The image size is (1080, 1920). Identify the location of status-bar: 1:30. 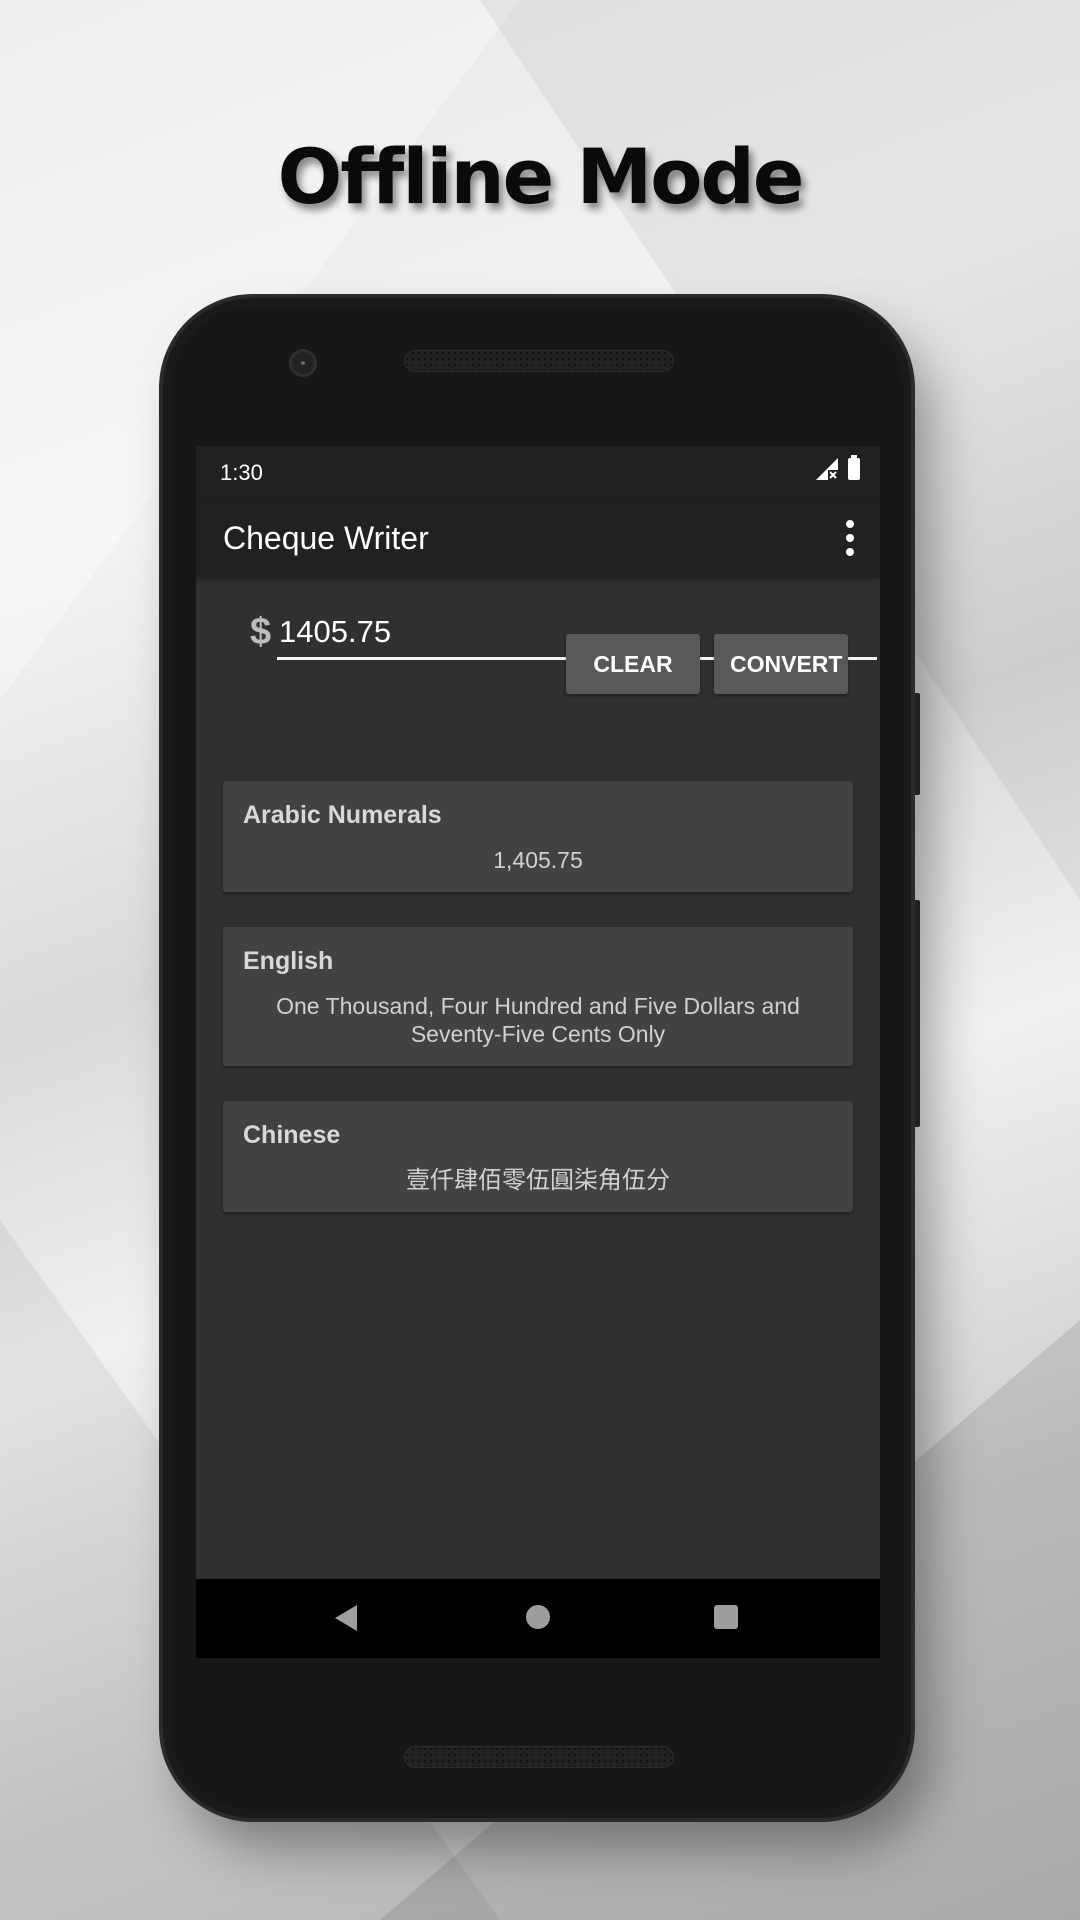
(538, 473).